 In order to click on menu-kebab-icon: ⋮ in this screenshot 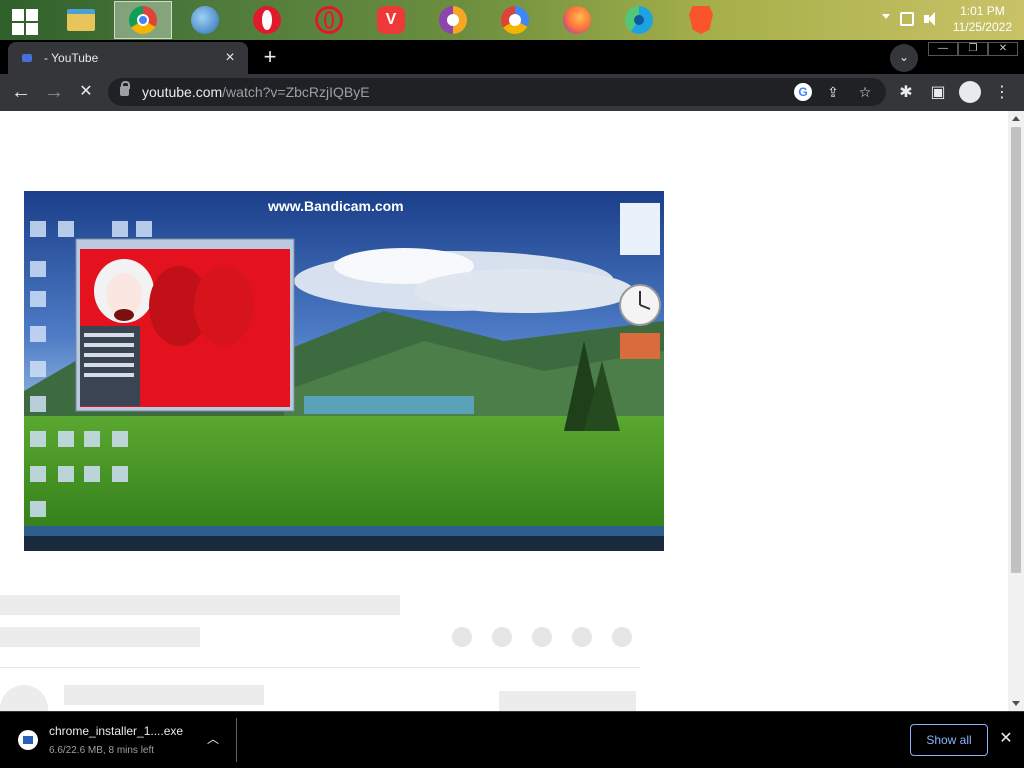, I will do `click(1002, 93)`.